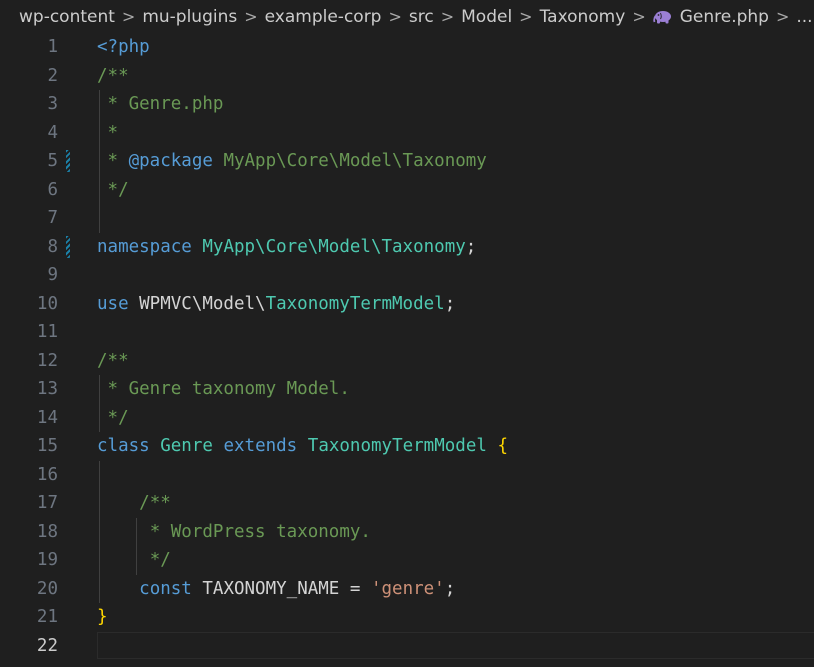  I want to click on line-number: 8, so click(52, 246).